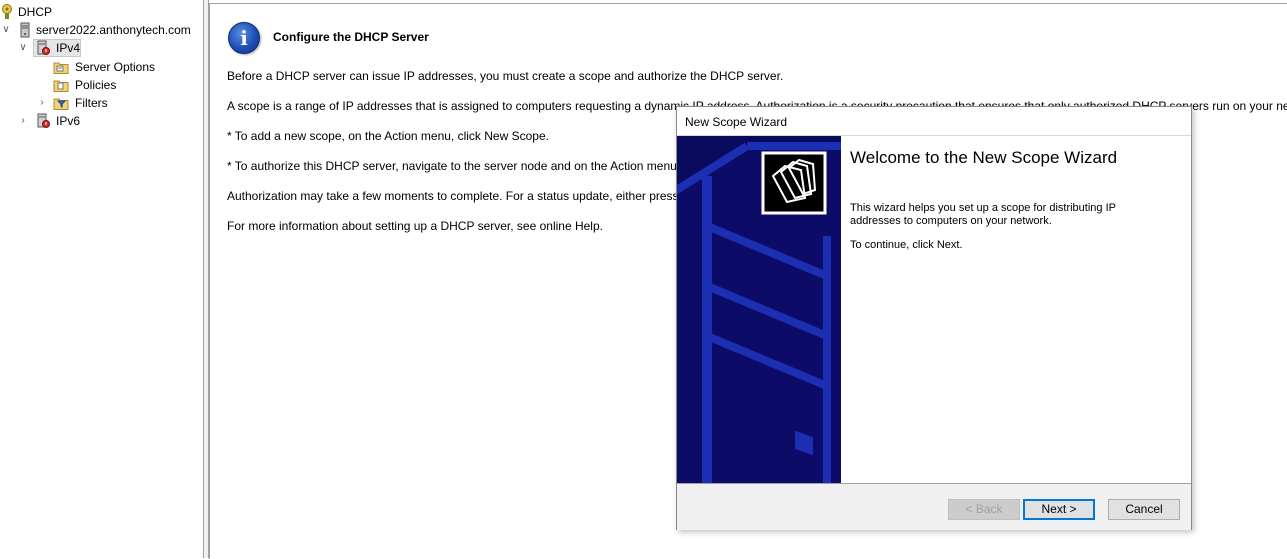 Image resolution: width=1287 pixels, height=559 pixels. Describe the element at coordinates (100, 121) in the screenshot. I see `tree-node-ipv6: › IPv6` at that location.